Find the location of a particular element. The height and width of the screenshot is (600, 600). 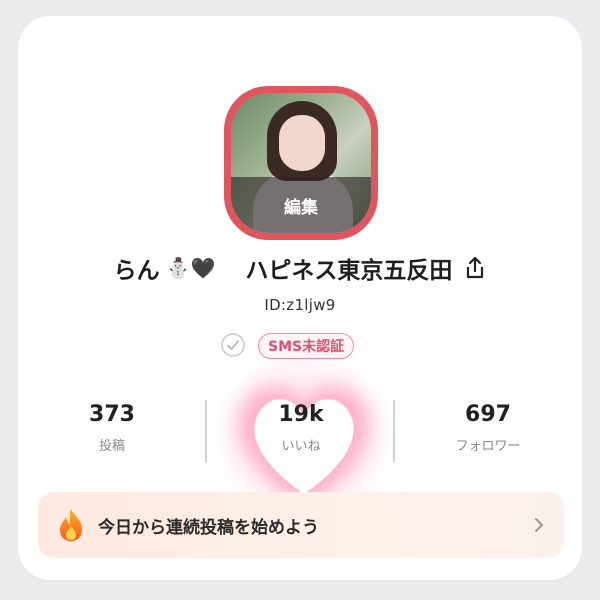

avatar-edit-button: 編集 is located at coordinates (301, 205).